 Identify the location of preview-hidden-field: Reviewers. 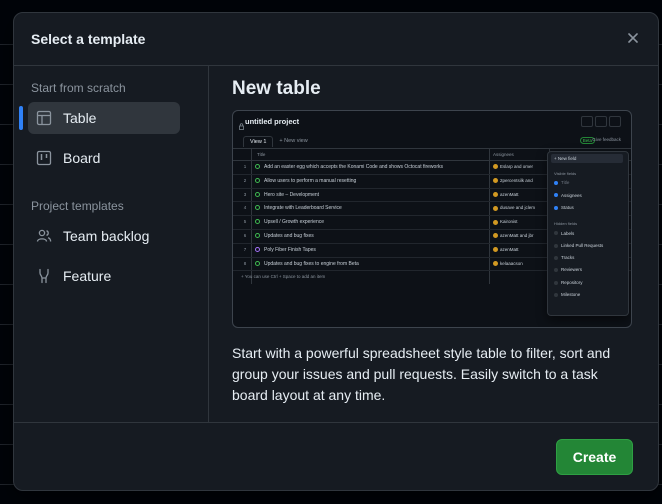
(568, 269).